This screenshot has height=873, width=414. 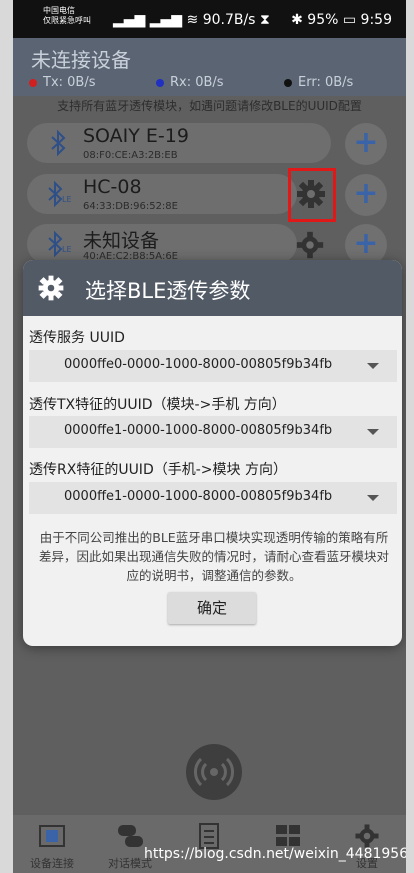 I want to click on device-mac: 08:F0:CE:A3:2B:EB, so click(x=130, y=155).